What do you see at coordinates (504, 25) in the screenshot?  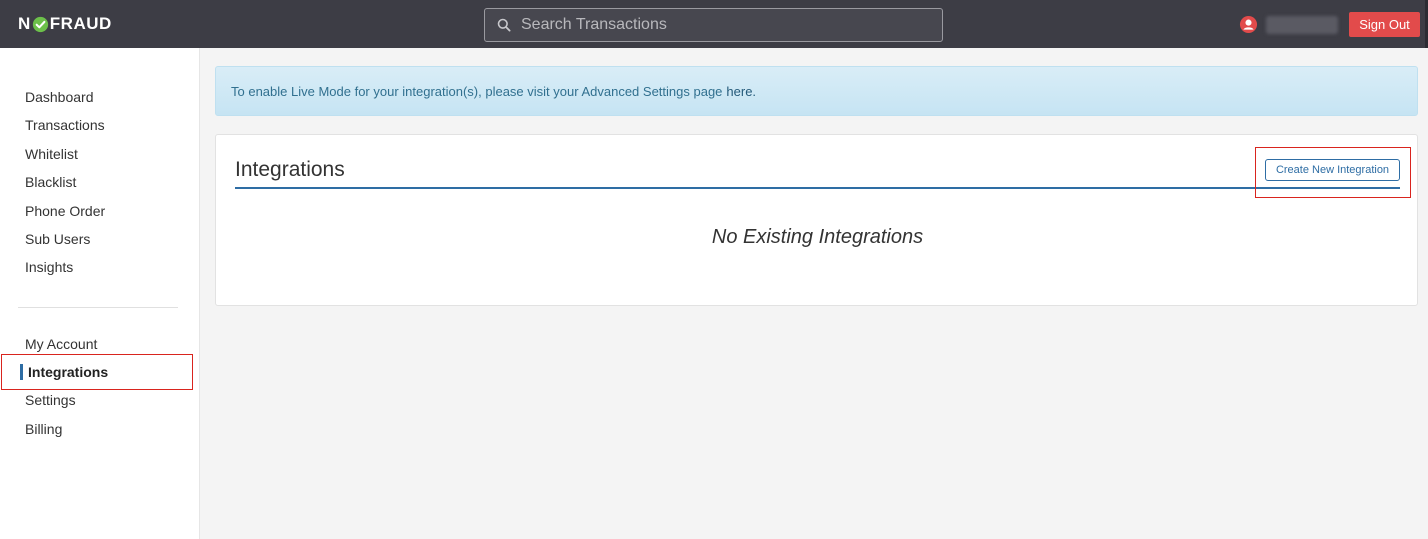 I see `search-icon` at bounding box center [504, 25].